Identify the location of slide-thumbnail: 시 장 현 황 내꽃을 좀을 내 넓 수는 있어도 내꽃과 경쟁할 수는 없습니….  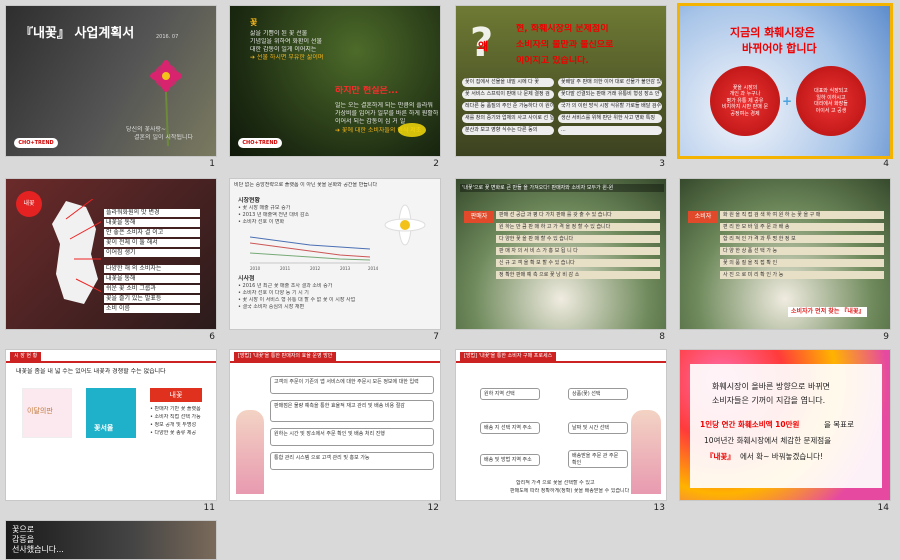
(111, 425).